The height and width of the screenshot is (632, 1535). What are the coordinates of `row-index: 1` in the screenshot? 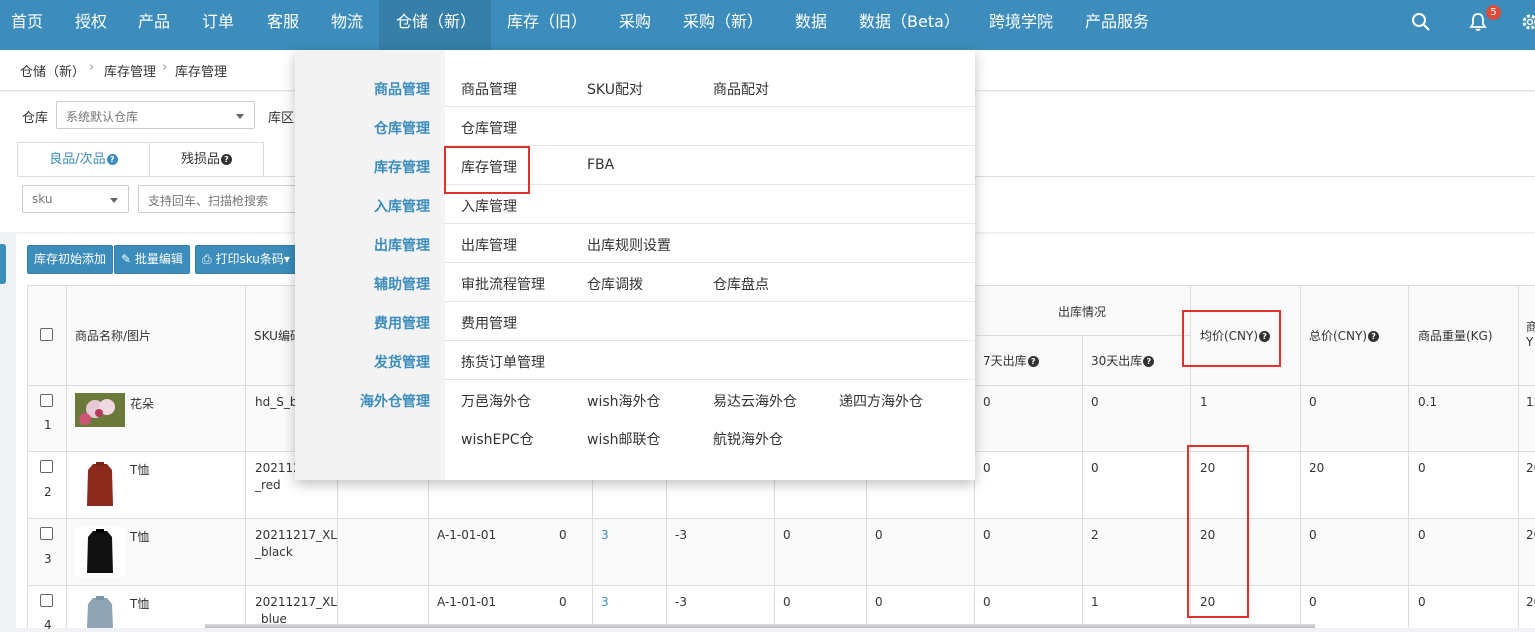 It's located at (48, 425).